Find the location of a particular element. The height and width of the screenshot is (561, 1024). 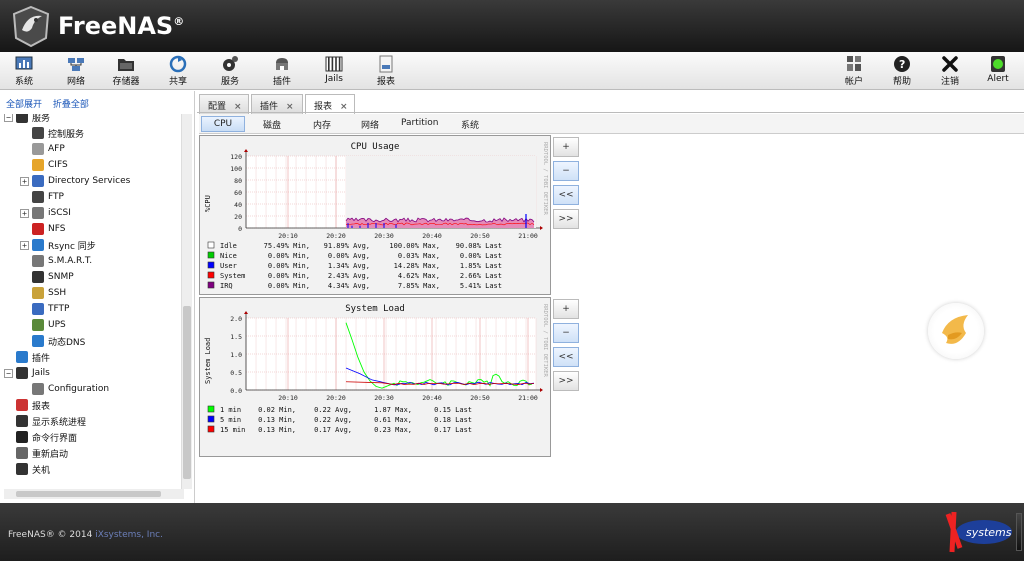

toolbar-button-reporting: 报表 is located at coordinates (386, 71).